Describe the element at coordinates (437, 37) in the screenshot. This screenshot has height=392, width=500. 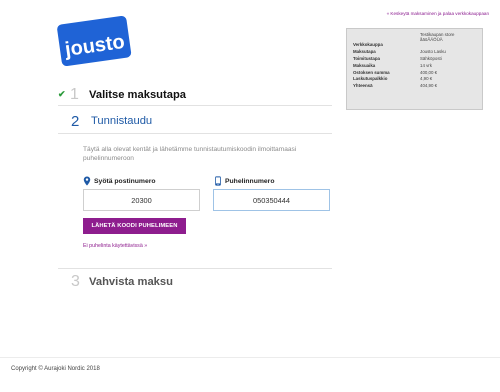
I see `shop-name-value: Testikaupan store åäöÅÄÖÜÄ` at that location.